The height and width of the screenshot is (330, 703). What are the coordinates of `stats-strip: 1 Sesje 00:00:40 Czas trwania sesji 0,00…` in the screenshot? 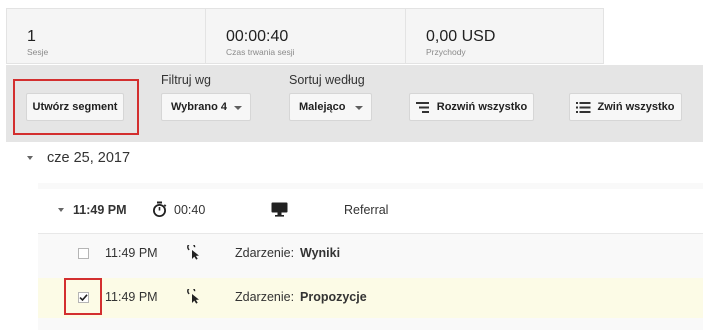 It's located at (305, 36).